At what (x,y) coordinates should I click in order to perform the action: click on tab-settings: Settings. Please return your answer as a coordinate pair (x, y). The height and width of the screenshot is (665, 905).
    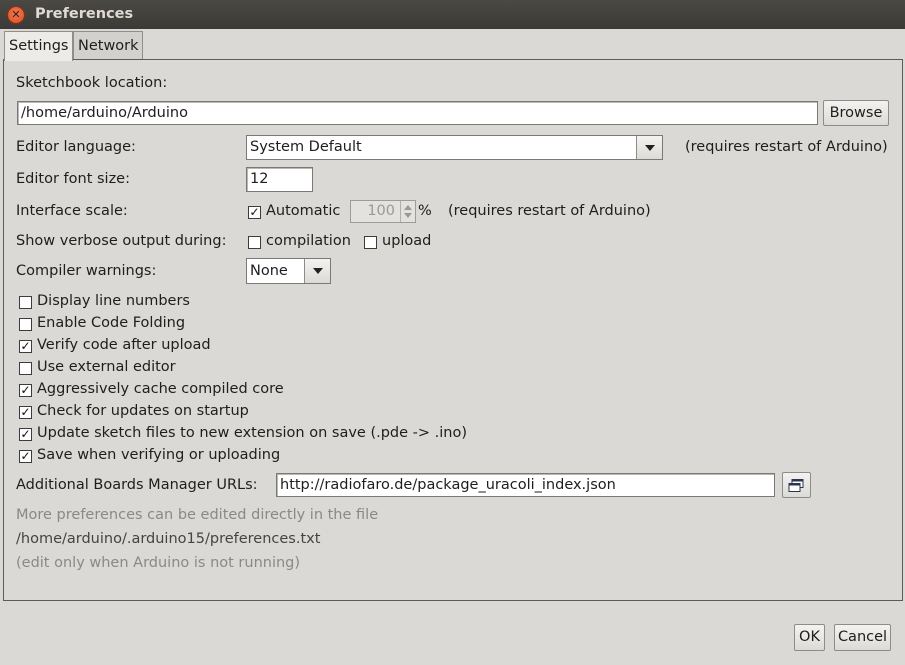
    Looking at the image, I should click on (38, 46).